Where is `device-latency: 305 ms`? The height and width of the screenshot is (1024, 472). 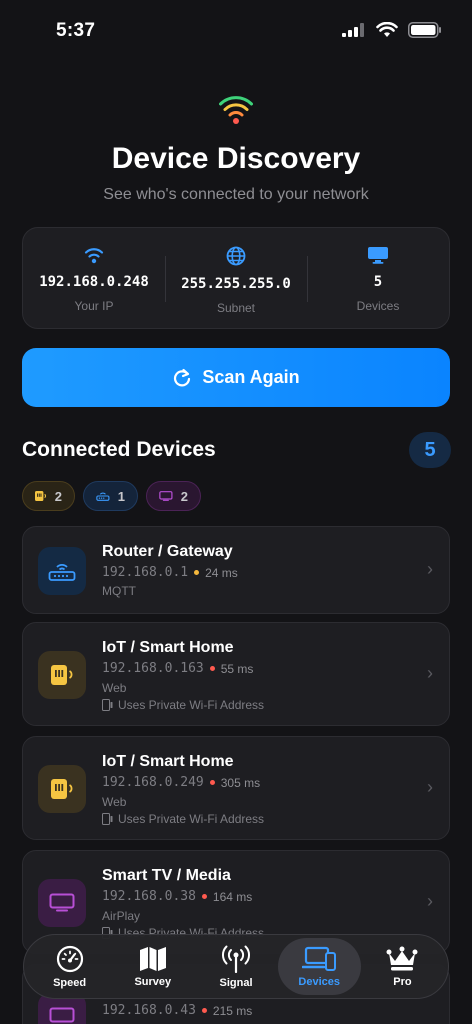 device-latency: 305 ms is located at coordinates (240, 782).